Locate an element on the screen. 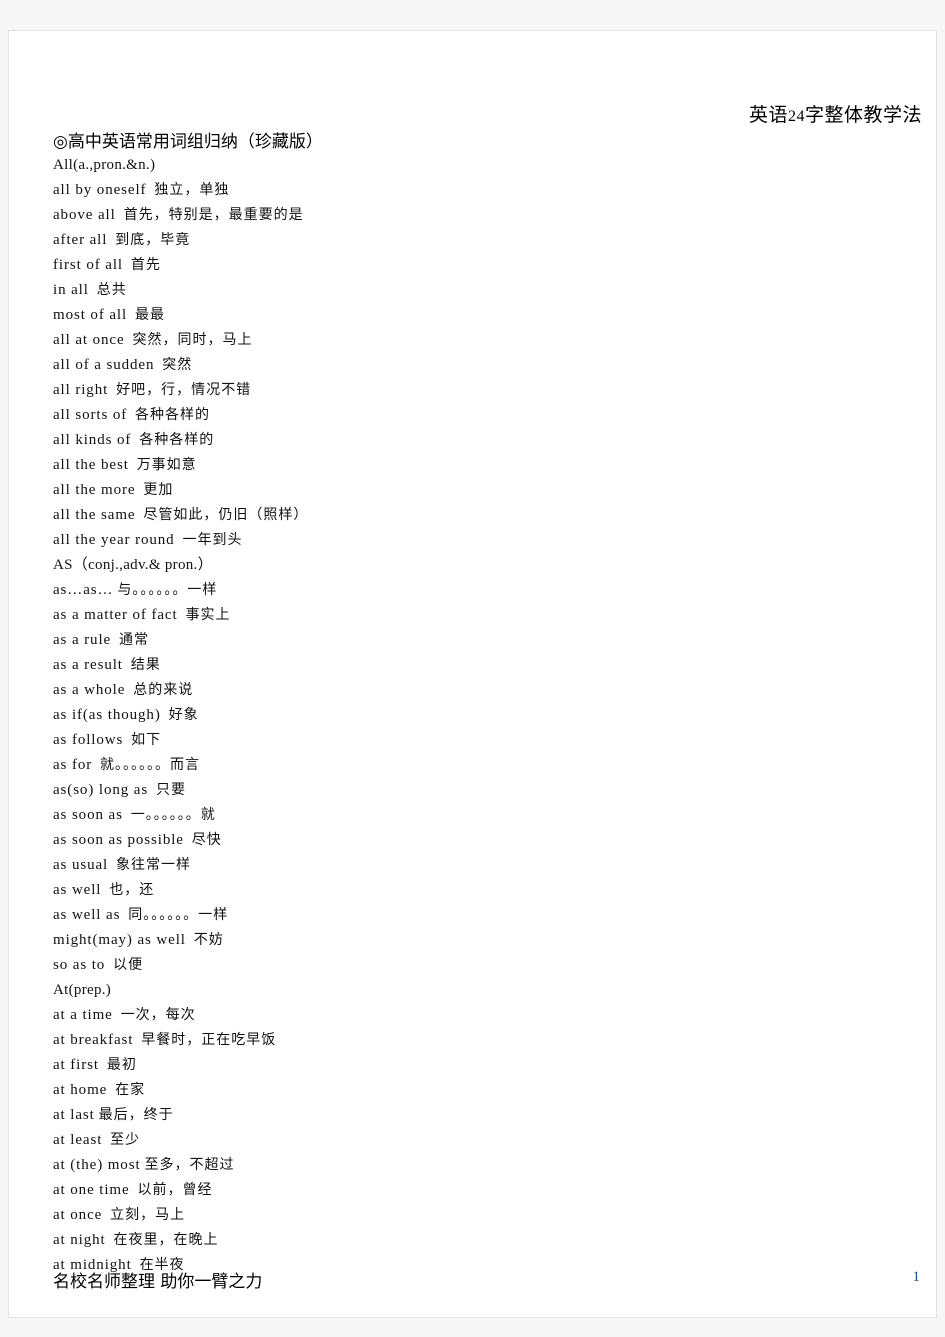 This screenshot has height=1337, width=945. phrase-english: all by oneself is located at coordinates (100, 190).